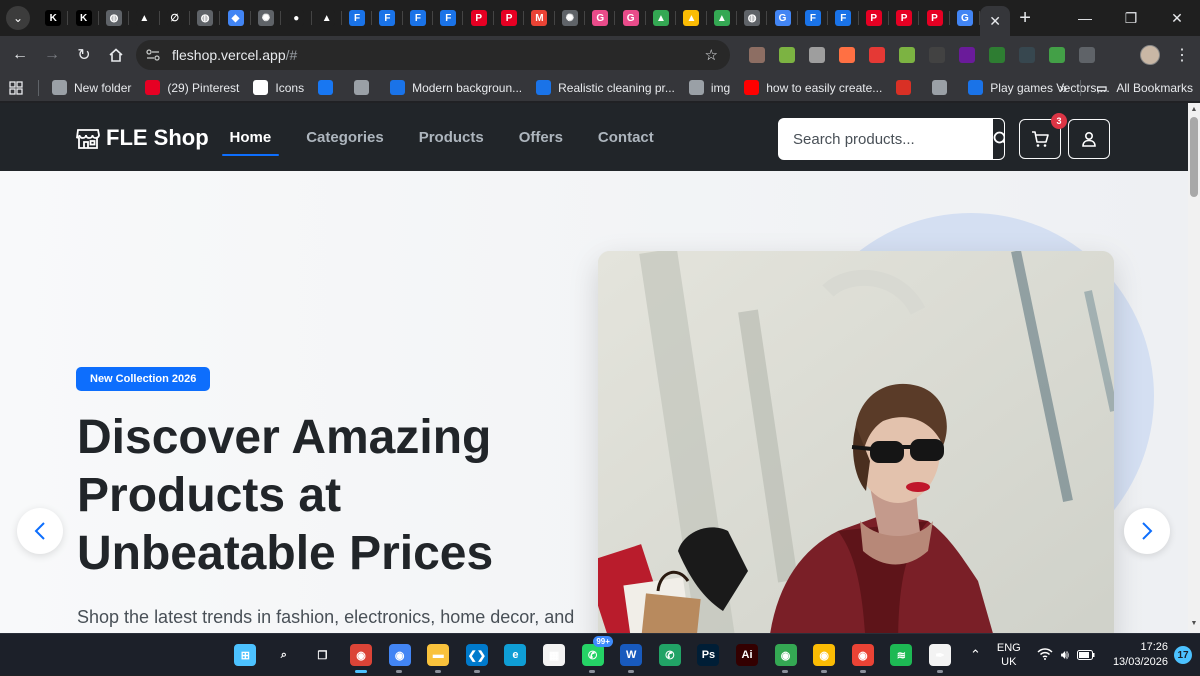  What do you see at coordinates (438, 655) in the screenshot?
I see `taskbar-app: ▬` at bounding box center [438, 655].